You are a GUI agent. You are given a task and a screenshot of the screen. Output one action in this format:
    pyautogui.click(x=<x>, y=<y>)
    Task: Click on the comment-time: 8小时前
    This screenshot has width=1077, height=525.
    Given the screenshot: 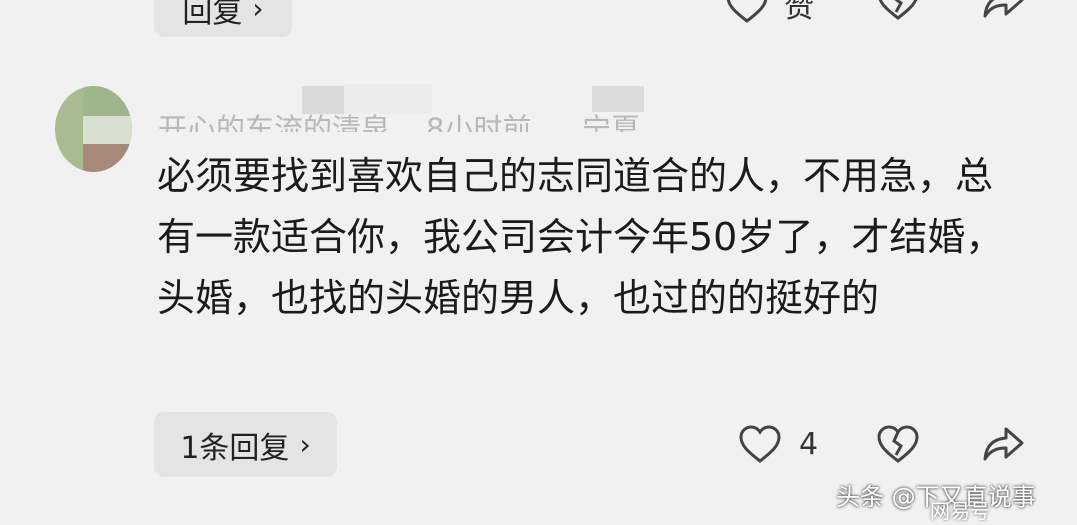 What is the action you would take?
    pyautogui.click(x=479, y=122)
    